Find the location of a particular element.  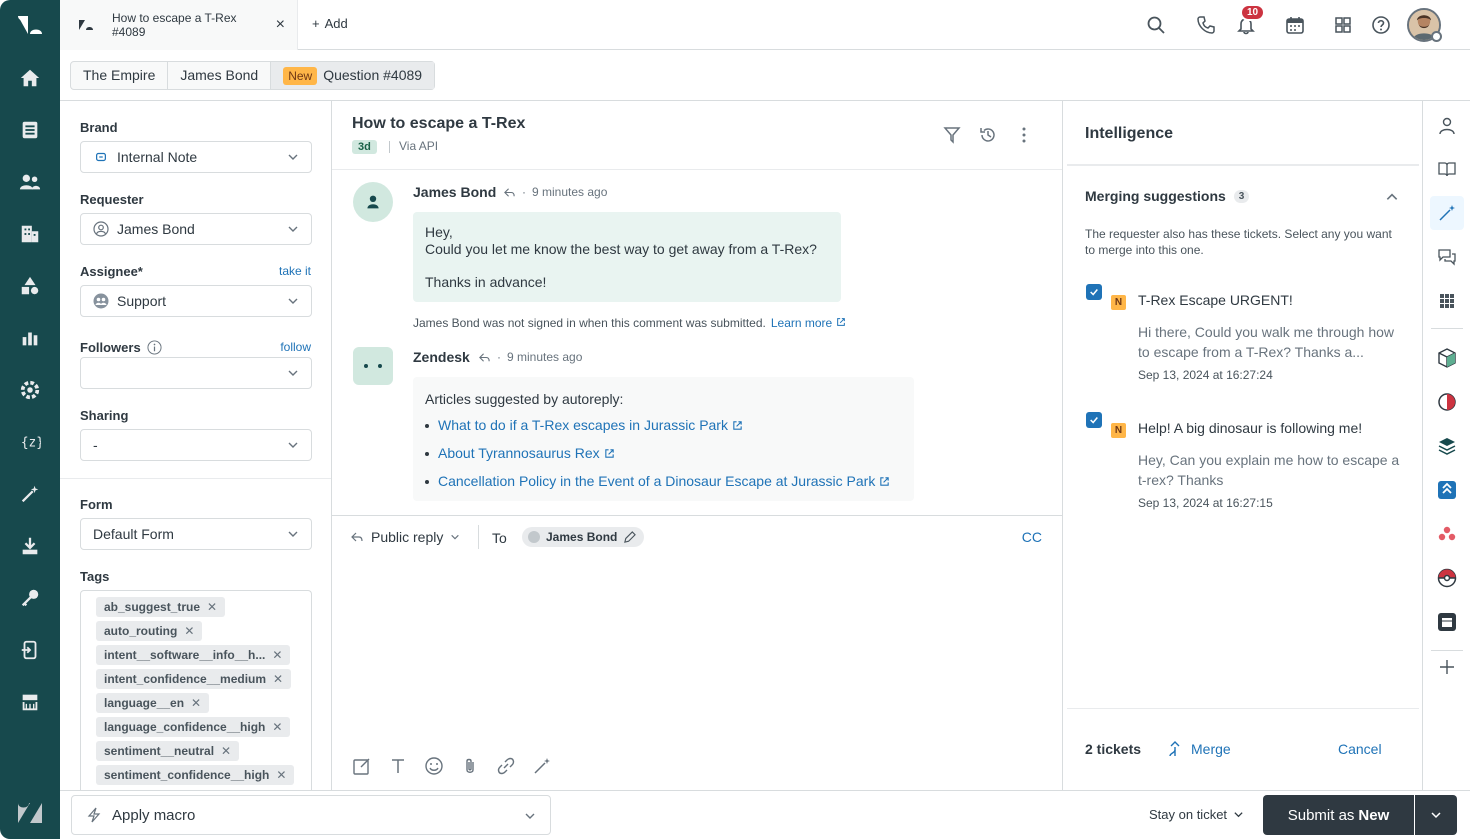

brand-select: Internal Note is located at coordinates (196, 157).